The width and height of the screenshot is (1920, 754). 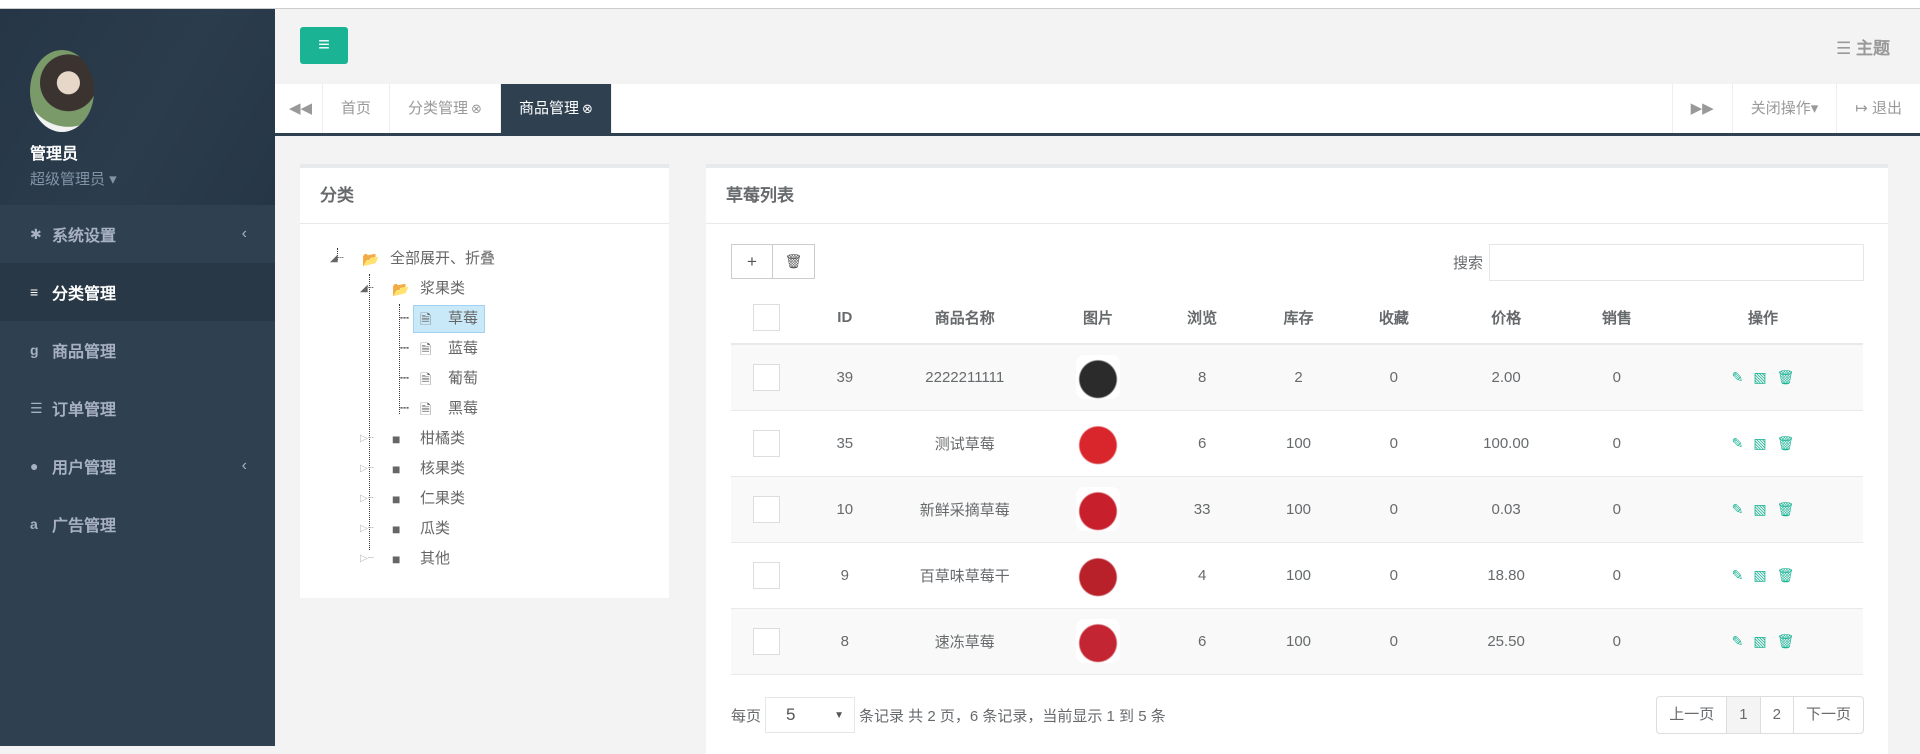 I want to click on delete-button: 🗑, so click(x=794, y=261).